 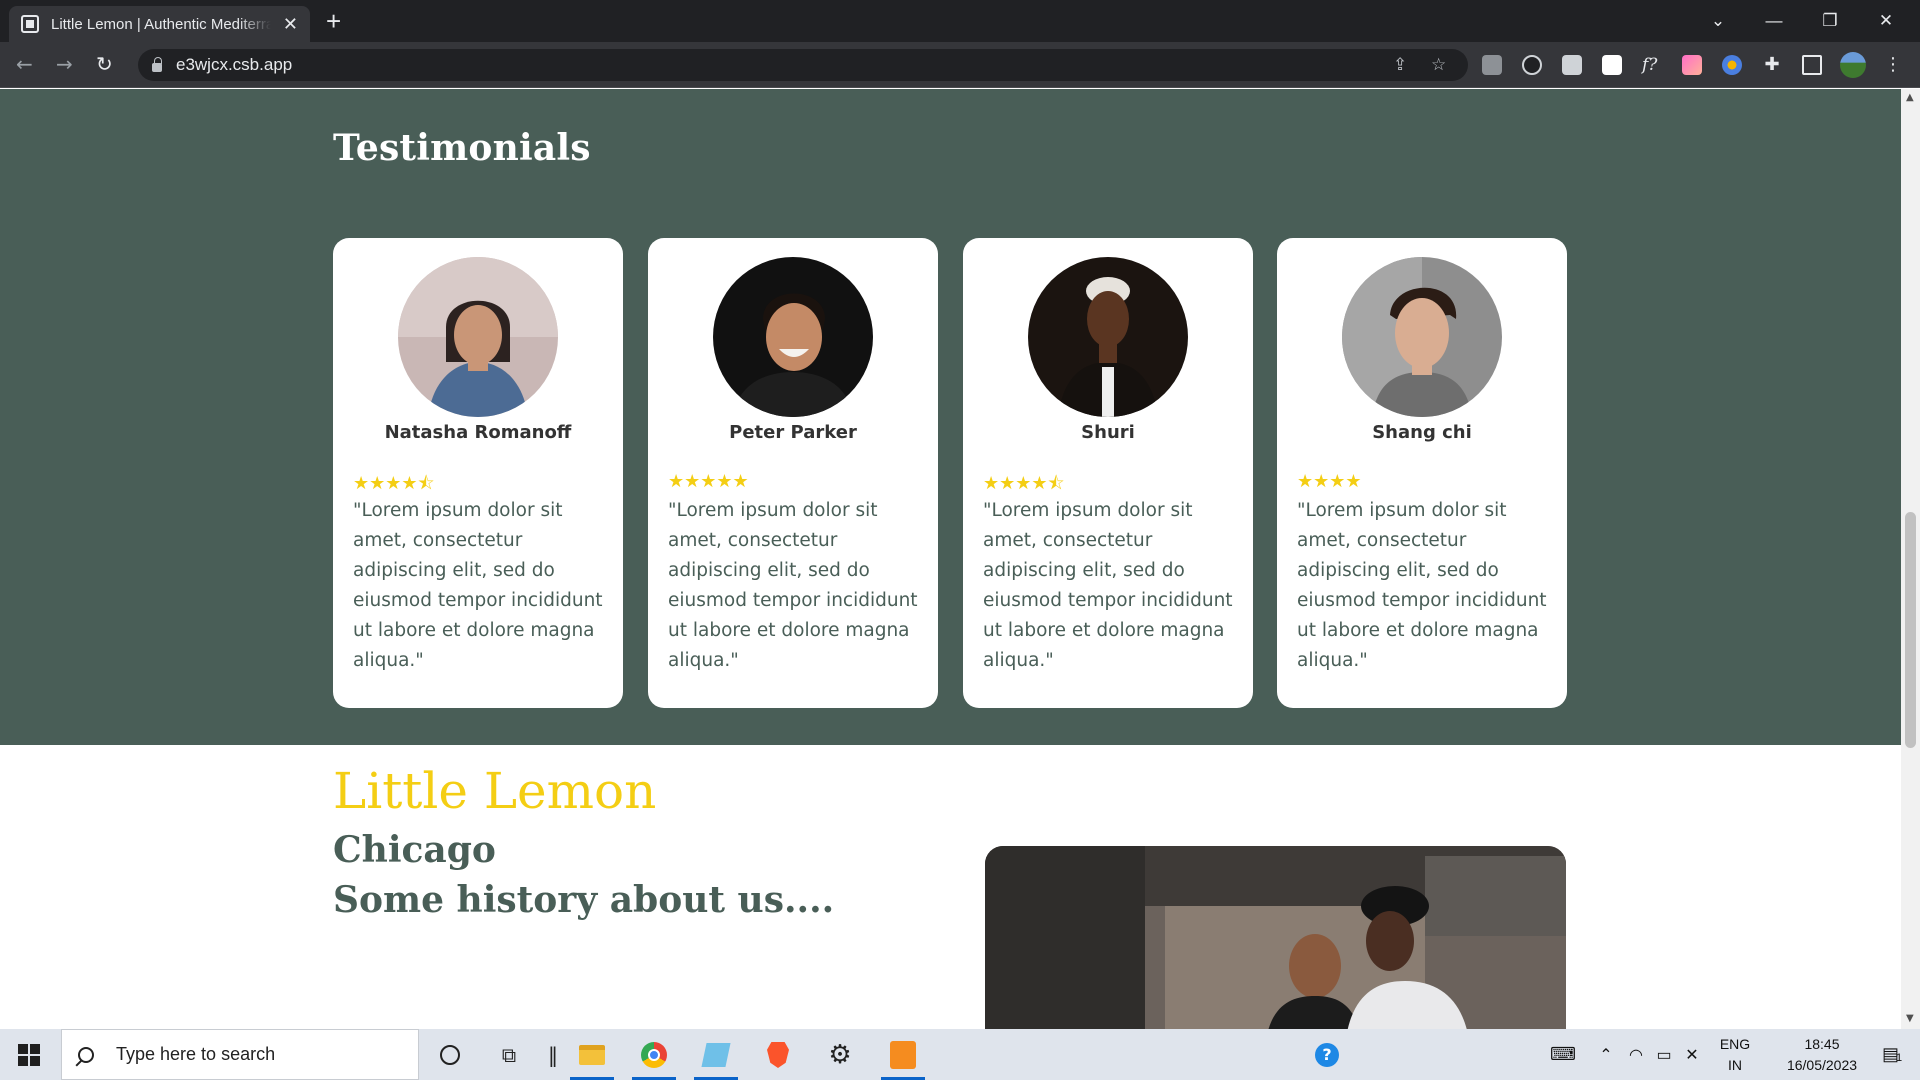 I want to click on tab-search-icon: ⌄, so click(x=1718, y=21).